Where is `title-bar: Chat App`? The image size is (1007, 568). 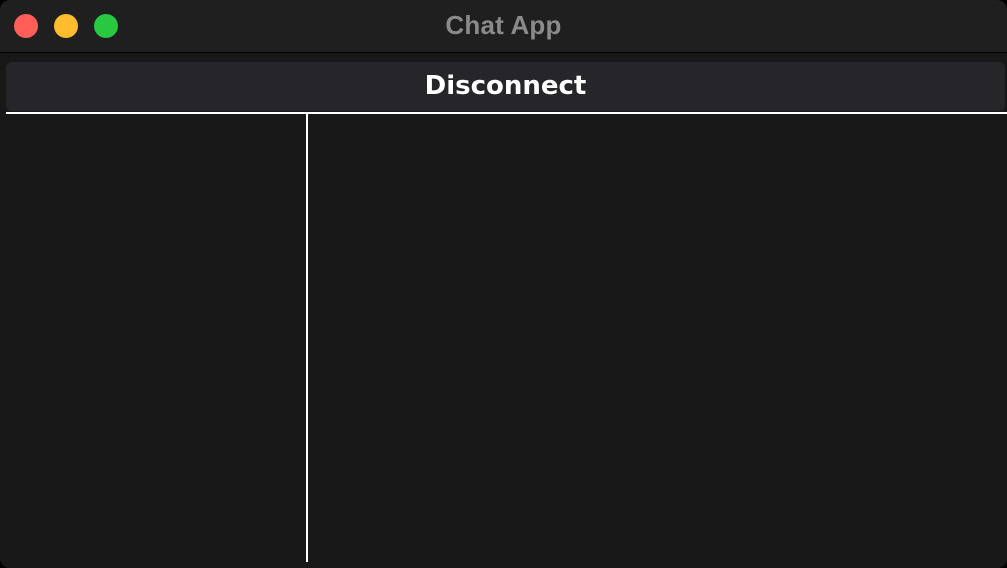 title-bar: Chat App is located at coordinates (503, 26).